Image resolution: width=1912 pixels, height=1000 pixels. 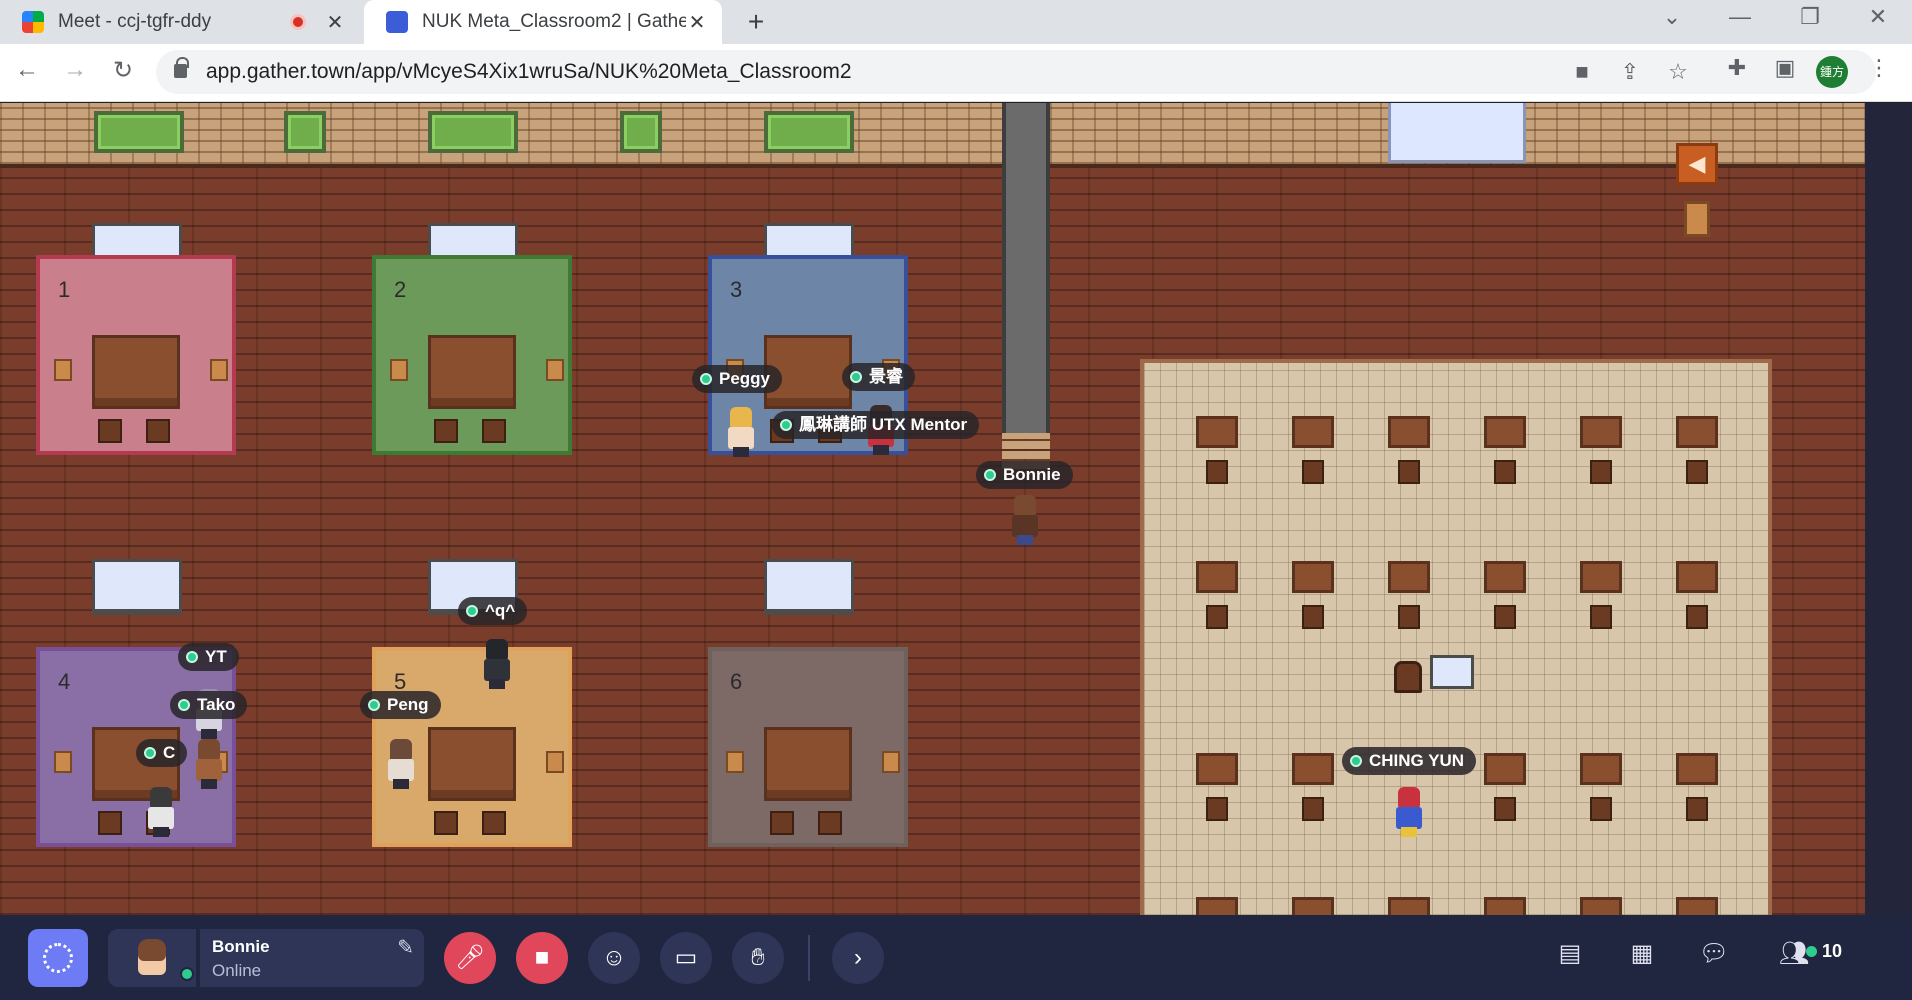 What do you see at coordinates (1408, 677) in the screenshot?
I see `teacher-chair` at bounding box center [1408, 677].